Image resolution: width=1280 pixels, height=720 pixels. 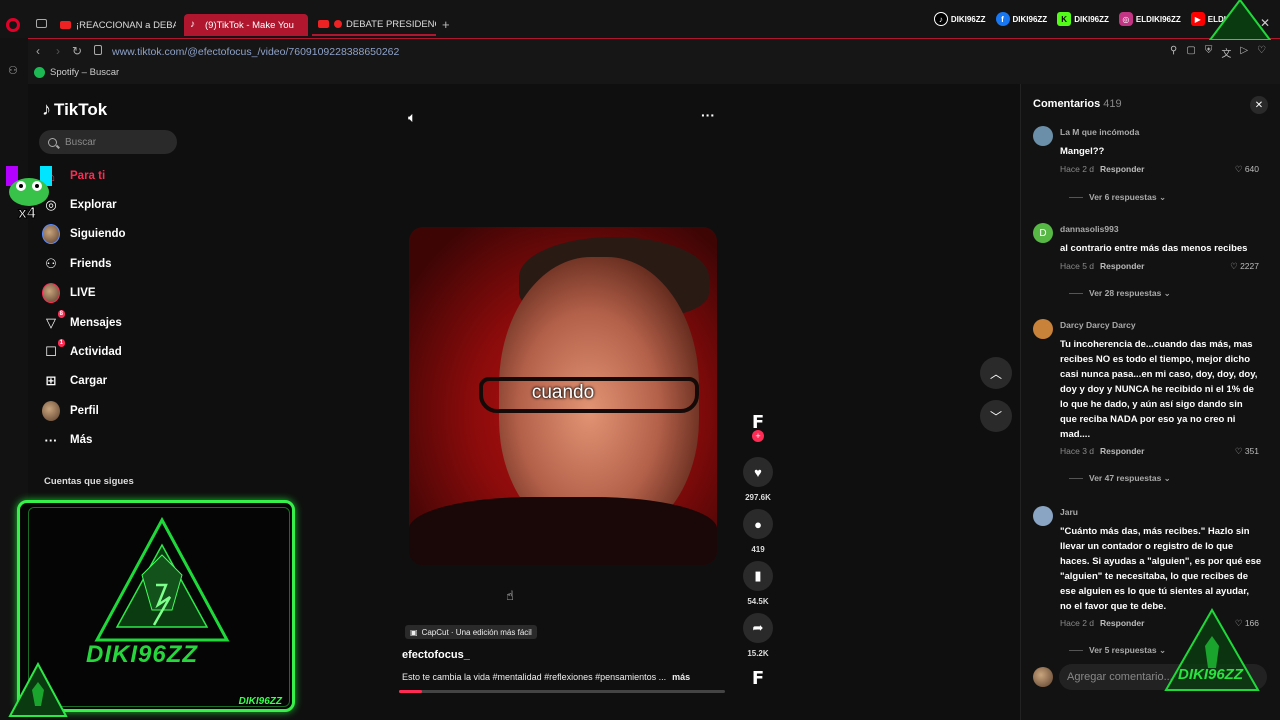 What do you see at coordinates (1244, 266) in the screenshot?
I see `comment-like: ♡ 2227` at bounding box center [1244, 266].